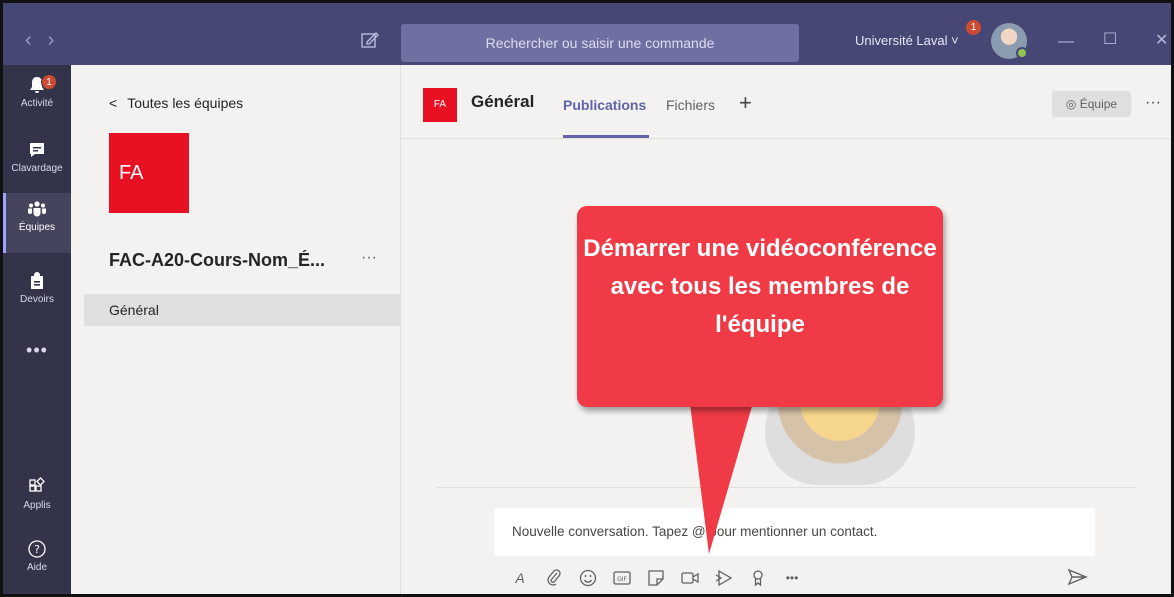 Image resolution: width=1174 pixels, height=597 pixels. What do you see at coordinates (37, 103) in the screenshot?
I see `rail-label: Activité` at bounding box center [37, 103].